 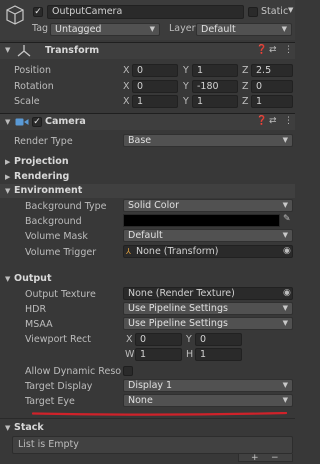 What do you see at coordinates (56, 236) in the screenshot?
I see `volume-mask-label: Volume Mask` at bounding box center [56, 236].